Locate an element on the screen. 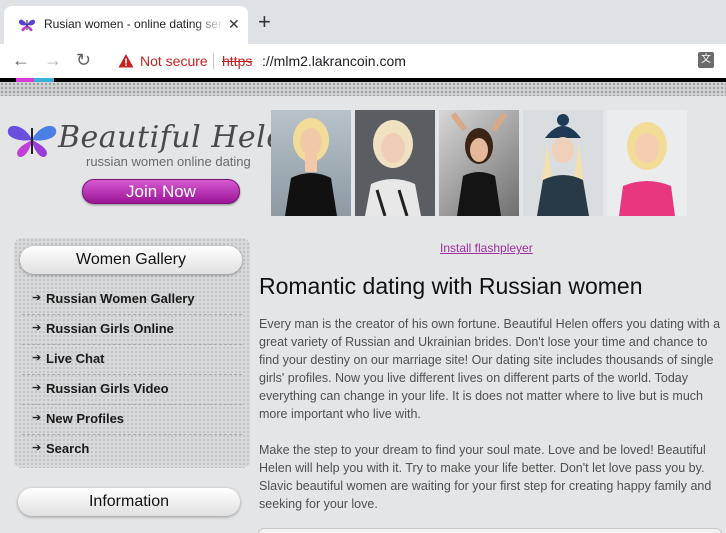  install-flash-link: Install flashpleyer is located at coordinates (486, 248).